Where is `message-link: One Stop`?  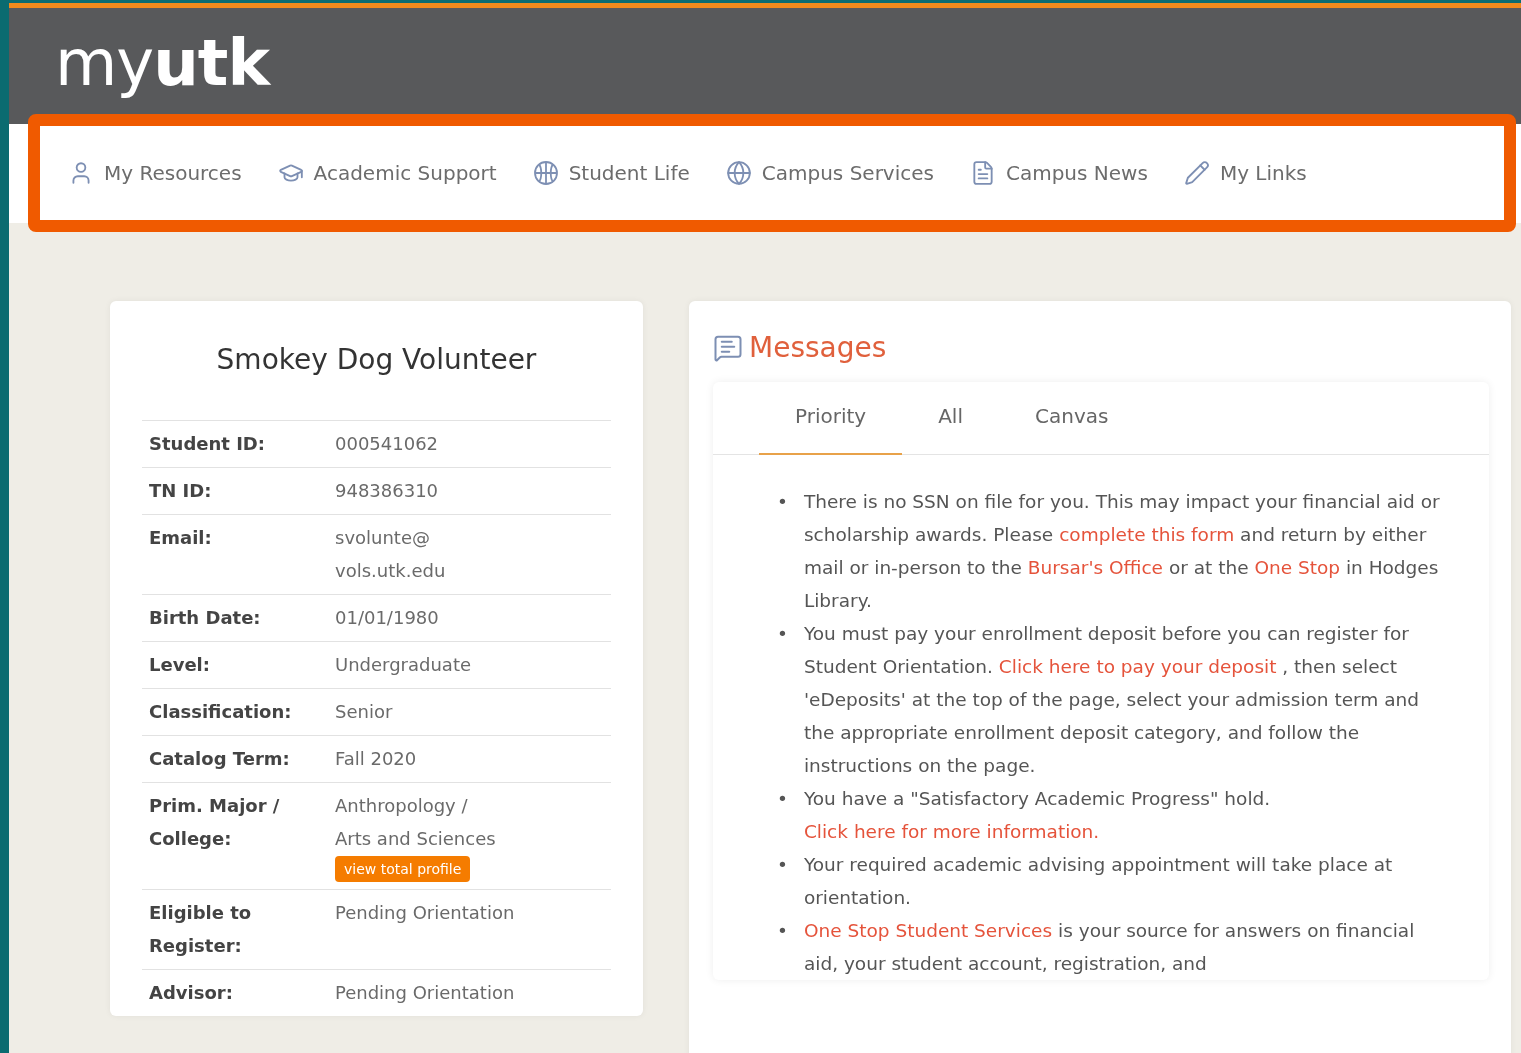 message-link: One Stop is located at coordinates (1297, 567).